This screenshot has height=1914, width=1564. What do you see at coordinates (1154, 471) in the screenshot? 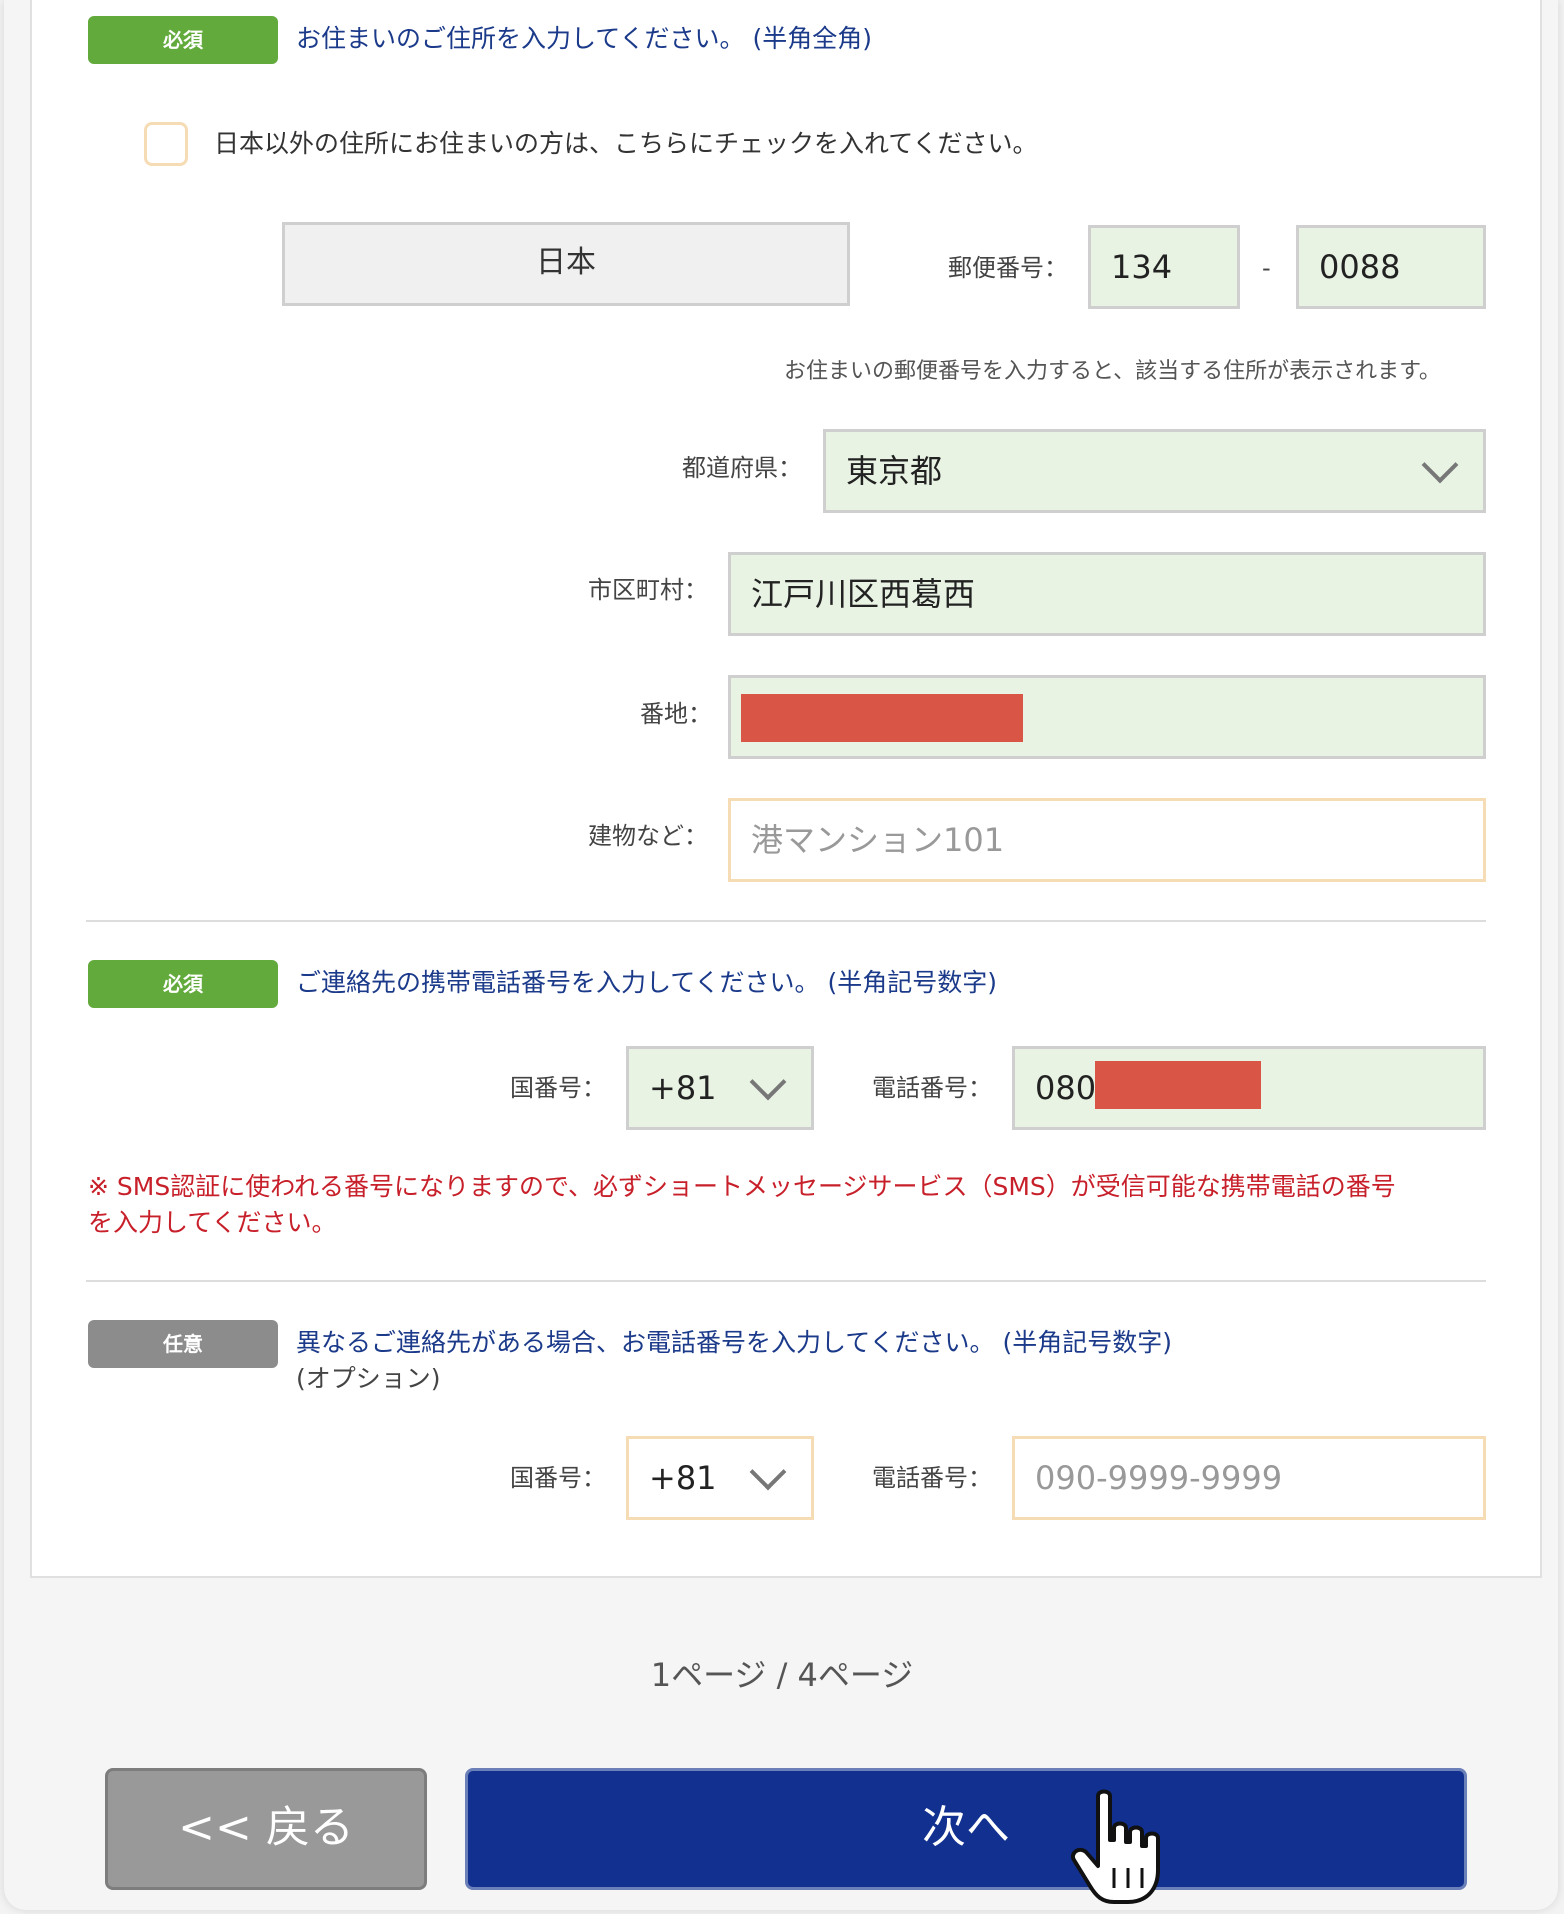
I see `prefecture-select: 東京都` at bounding box center [1154, 471].